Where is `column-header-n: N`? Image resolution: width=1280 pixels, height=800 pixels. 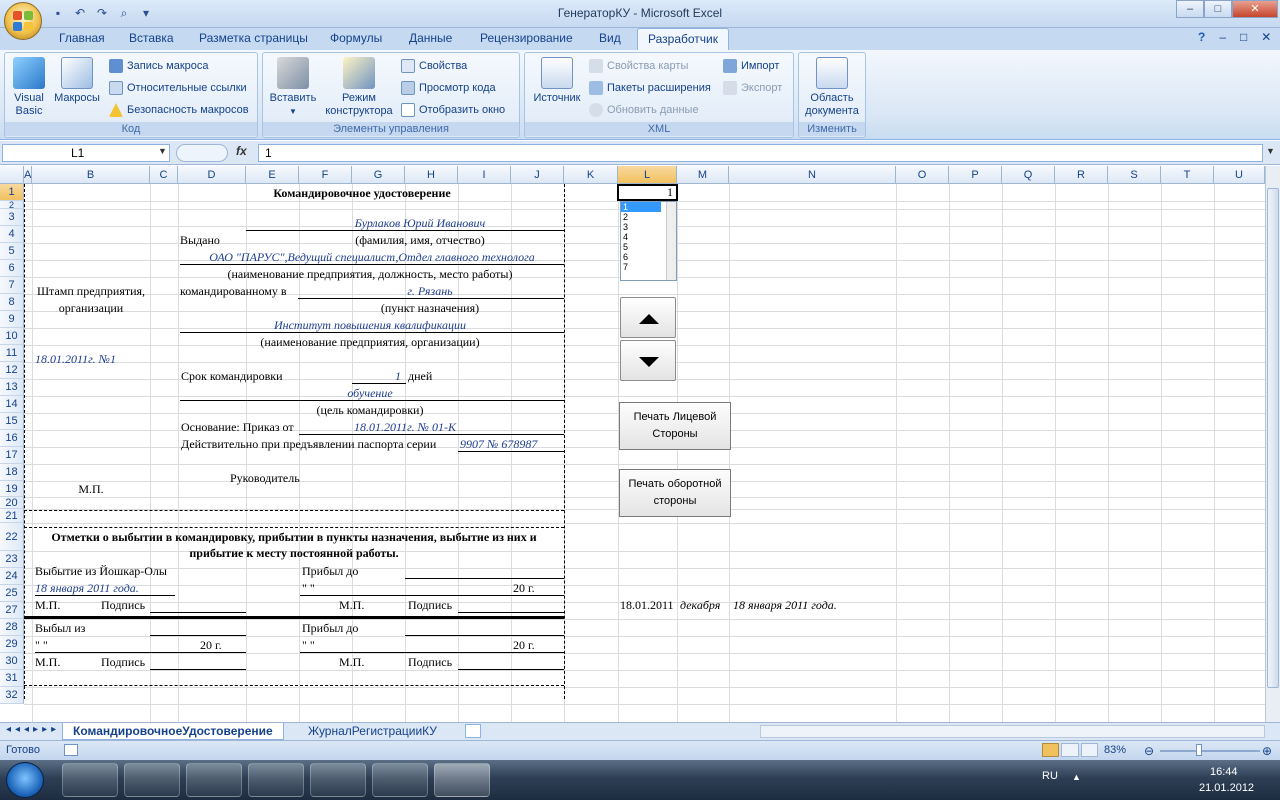 column-header-n: N is located at coordinates (812, 175).